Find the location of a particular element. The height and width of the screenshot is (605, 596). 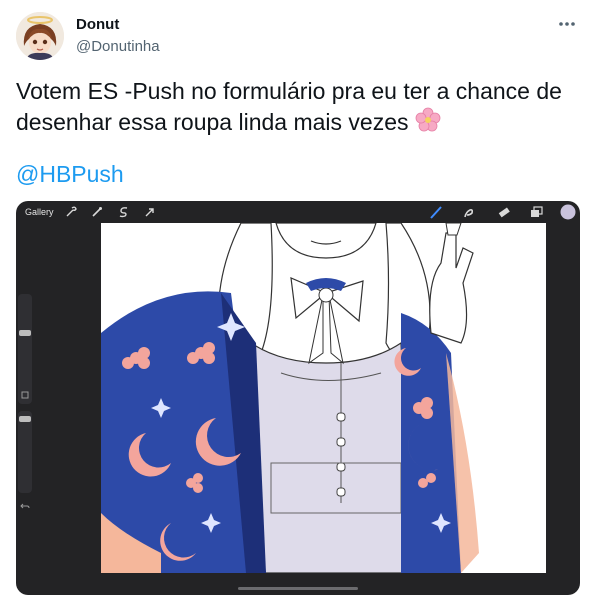

eraser-icon is located at coordinates (504, 212).